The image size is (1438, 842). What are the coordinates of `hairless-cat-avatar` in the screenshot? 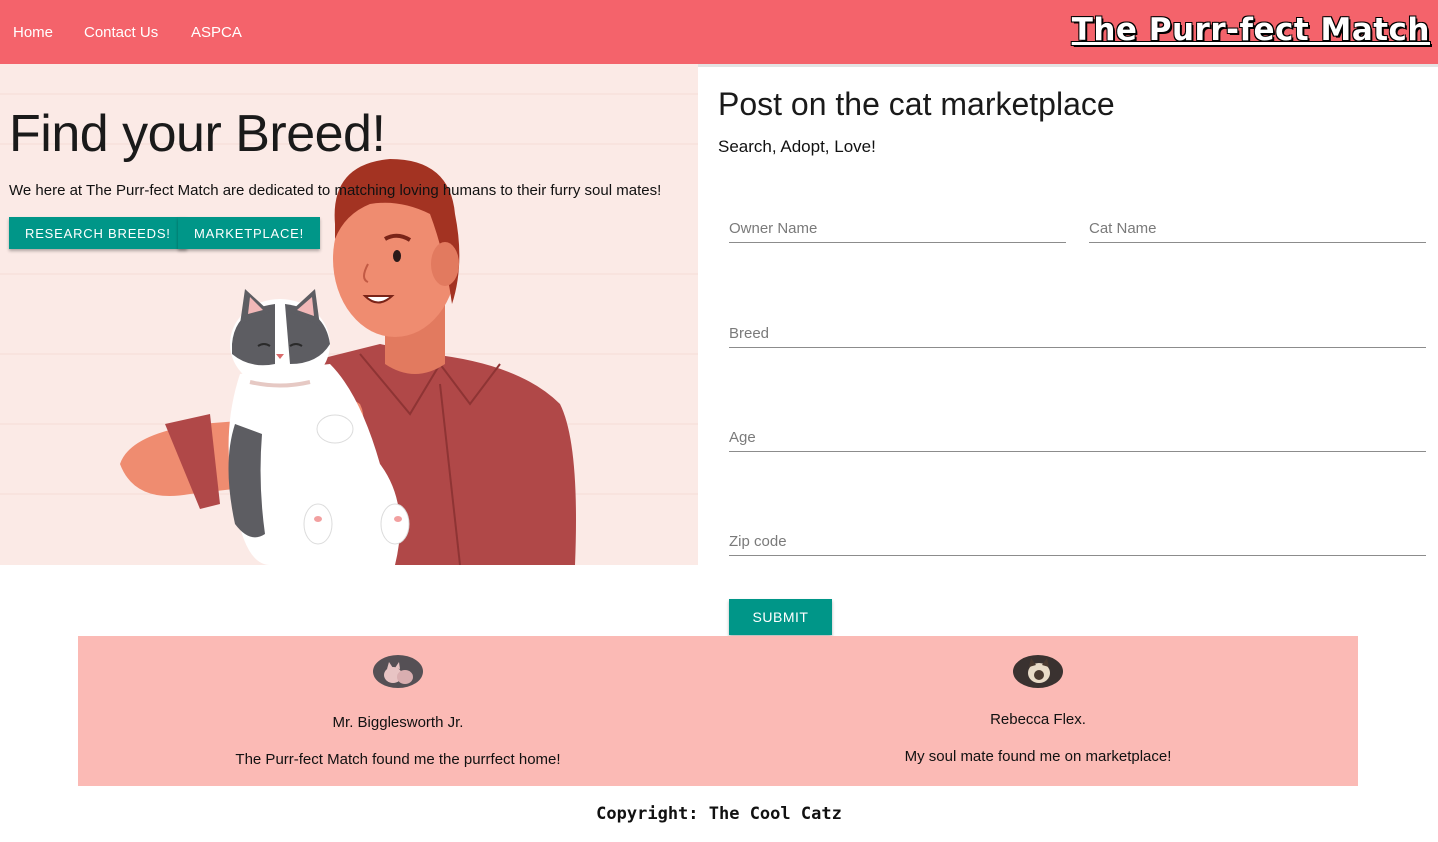 It's located at (398, 671).